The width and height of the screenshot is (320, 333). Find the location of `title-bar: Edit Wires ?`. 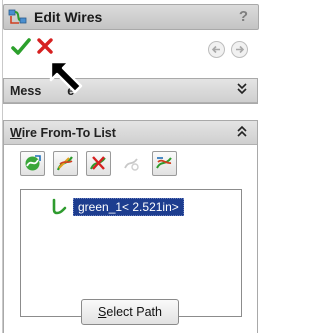

title-bar: Edit Wires ? is located at coordinates (131, 17).